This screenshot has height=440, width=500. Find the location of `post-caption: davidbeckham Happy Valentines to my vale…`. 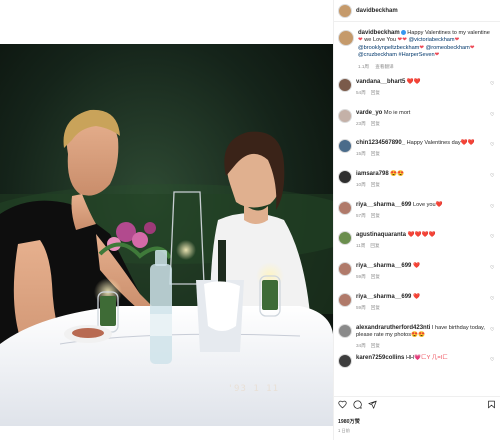

post-caption: davidbeckham Happy Valentines to my vale… is located at coordinates (417, 48).